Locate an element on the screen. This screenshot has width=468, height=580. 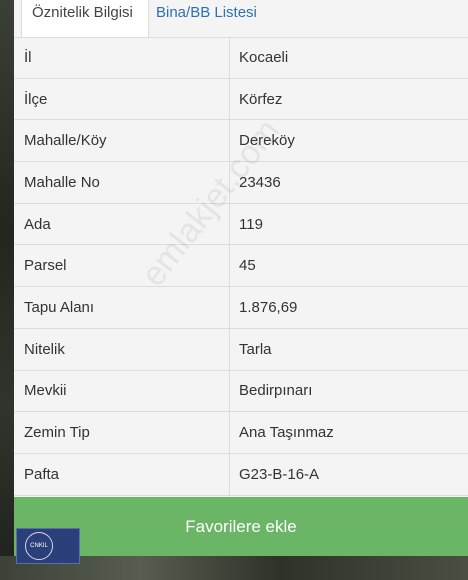
row-label: Nitelik is located at coordinates (44, 349).